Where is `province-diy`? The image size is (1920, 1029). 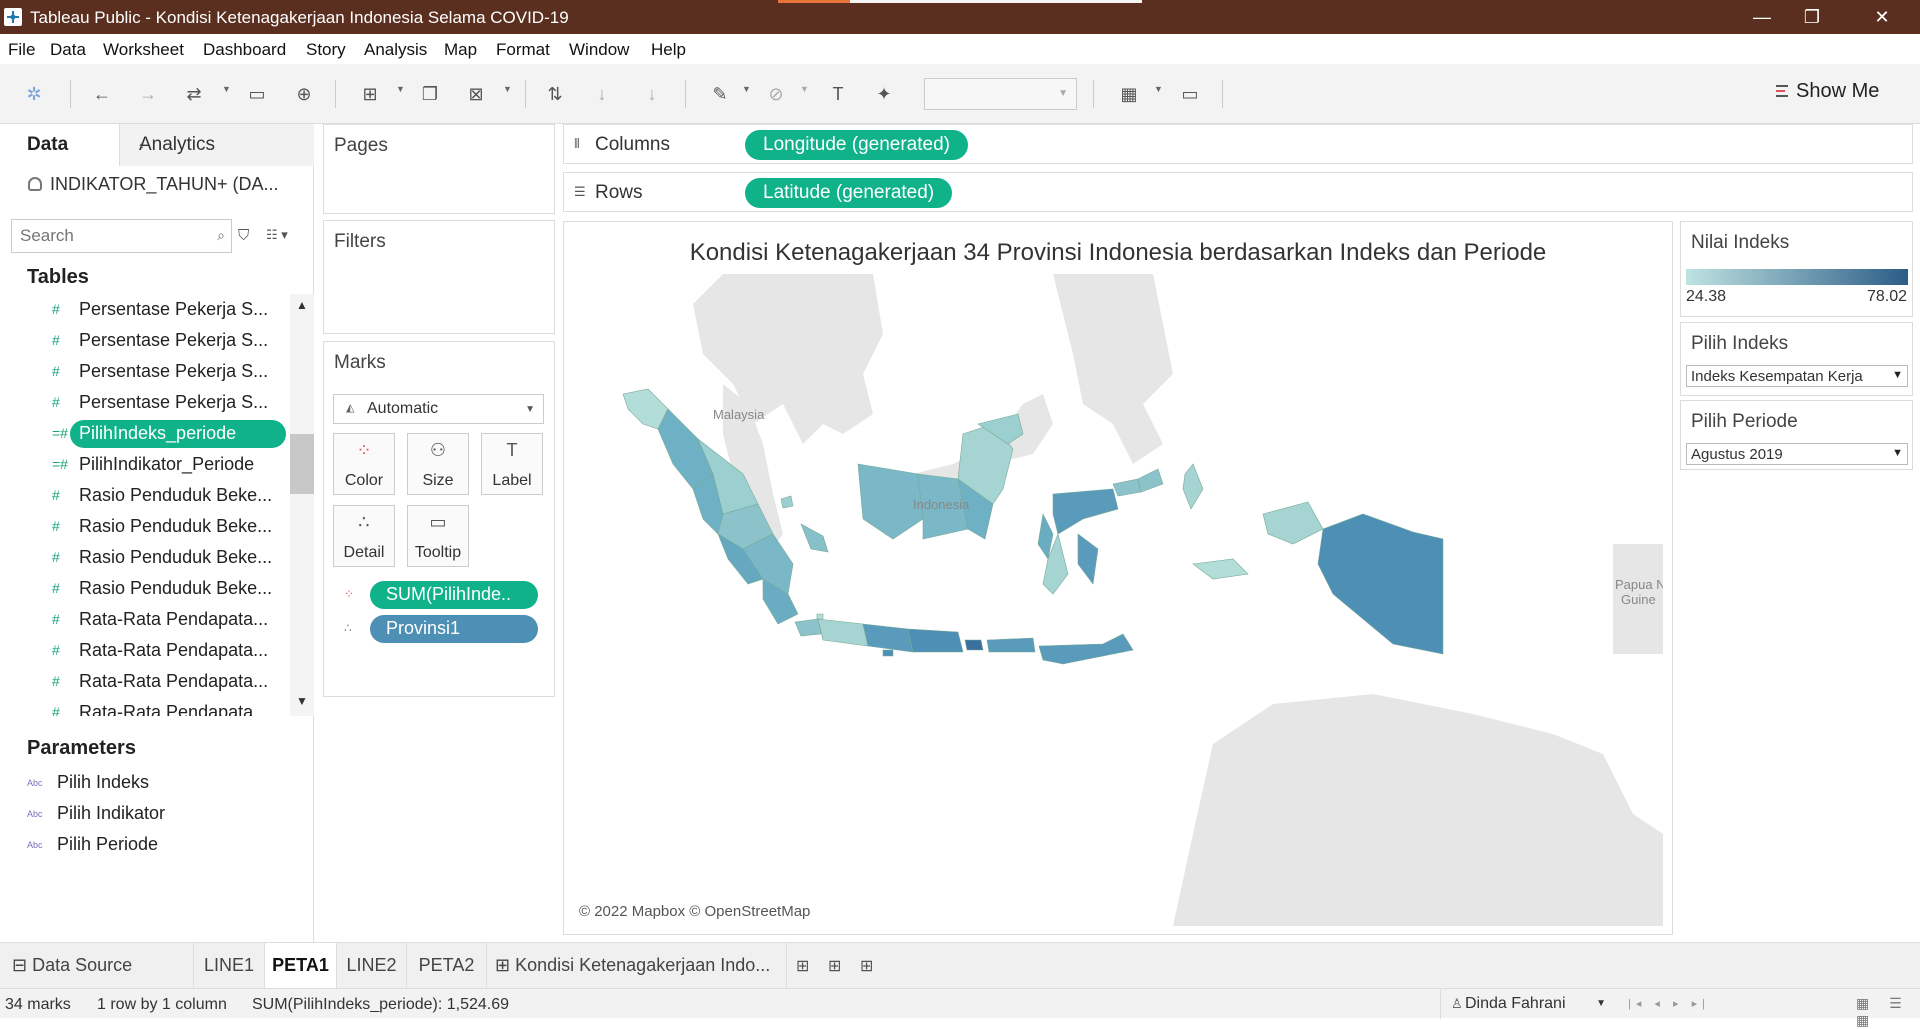 province-diy is located at coordinates (888, 653).